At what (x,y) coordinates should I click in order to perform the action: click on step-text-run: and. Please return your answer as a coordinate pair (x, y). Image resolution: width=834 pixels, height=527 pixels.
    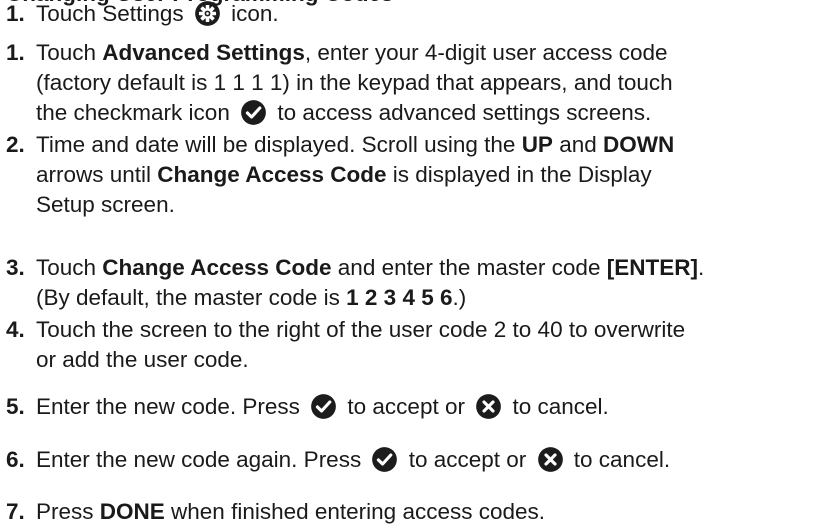
    Looking at the image, I should click on (577, 144).